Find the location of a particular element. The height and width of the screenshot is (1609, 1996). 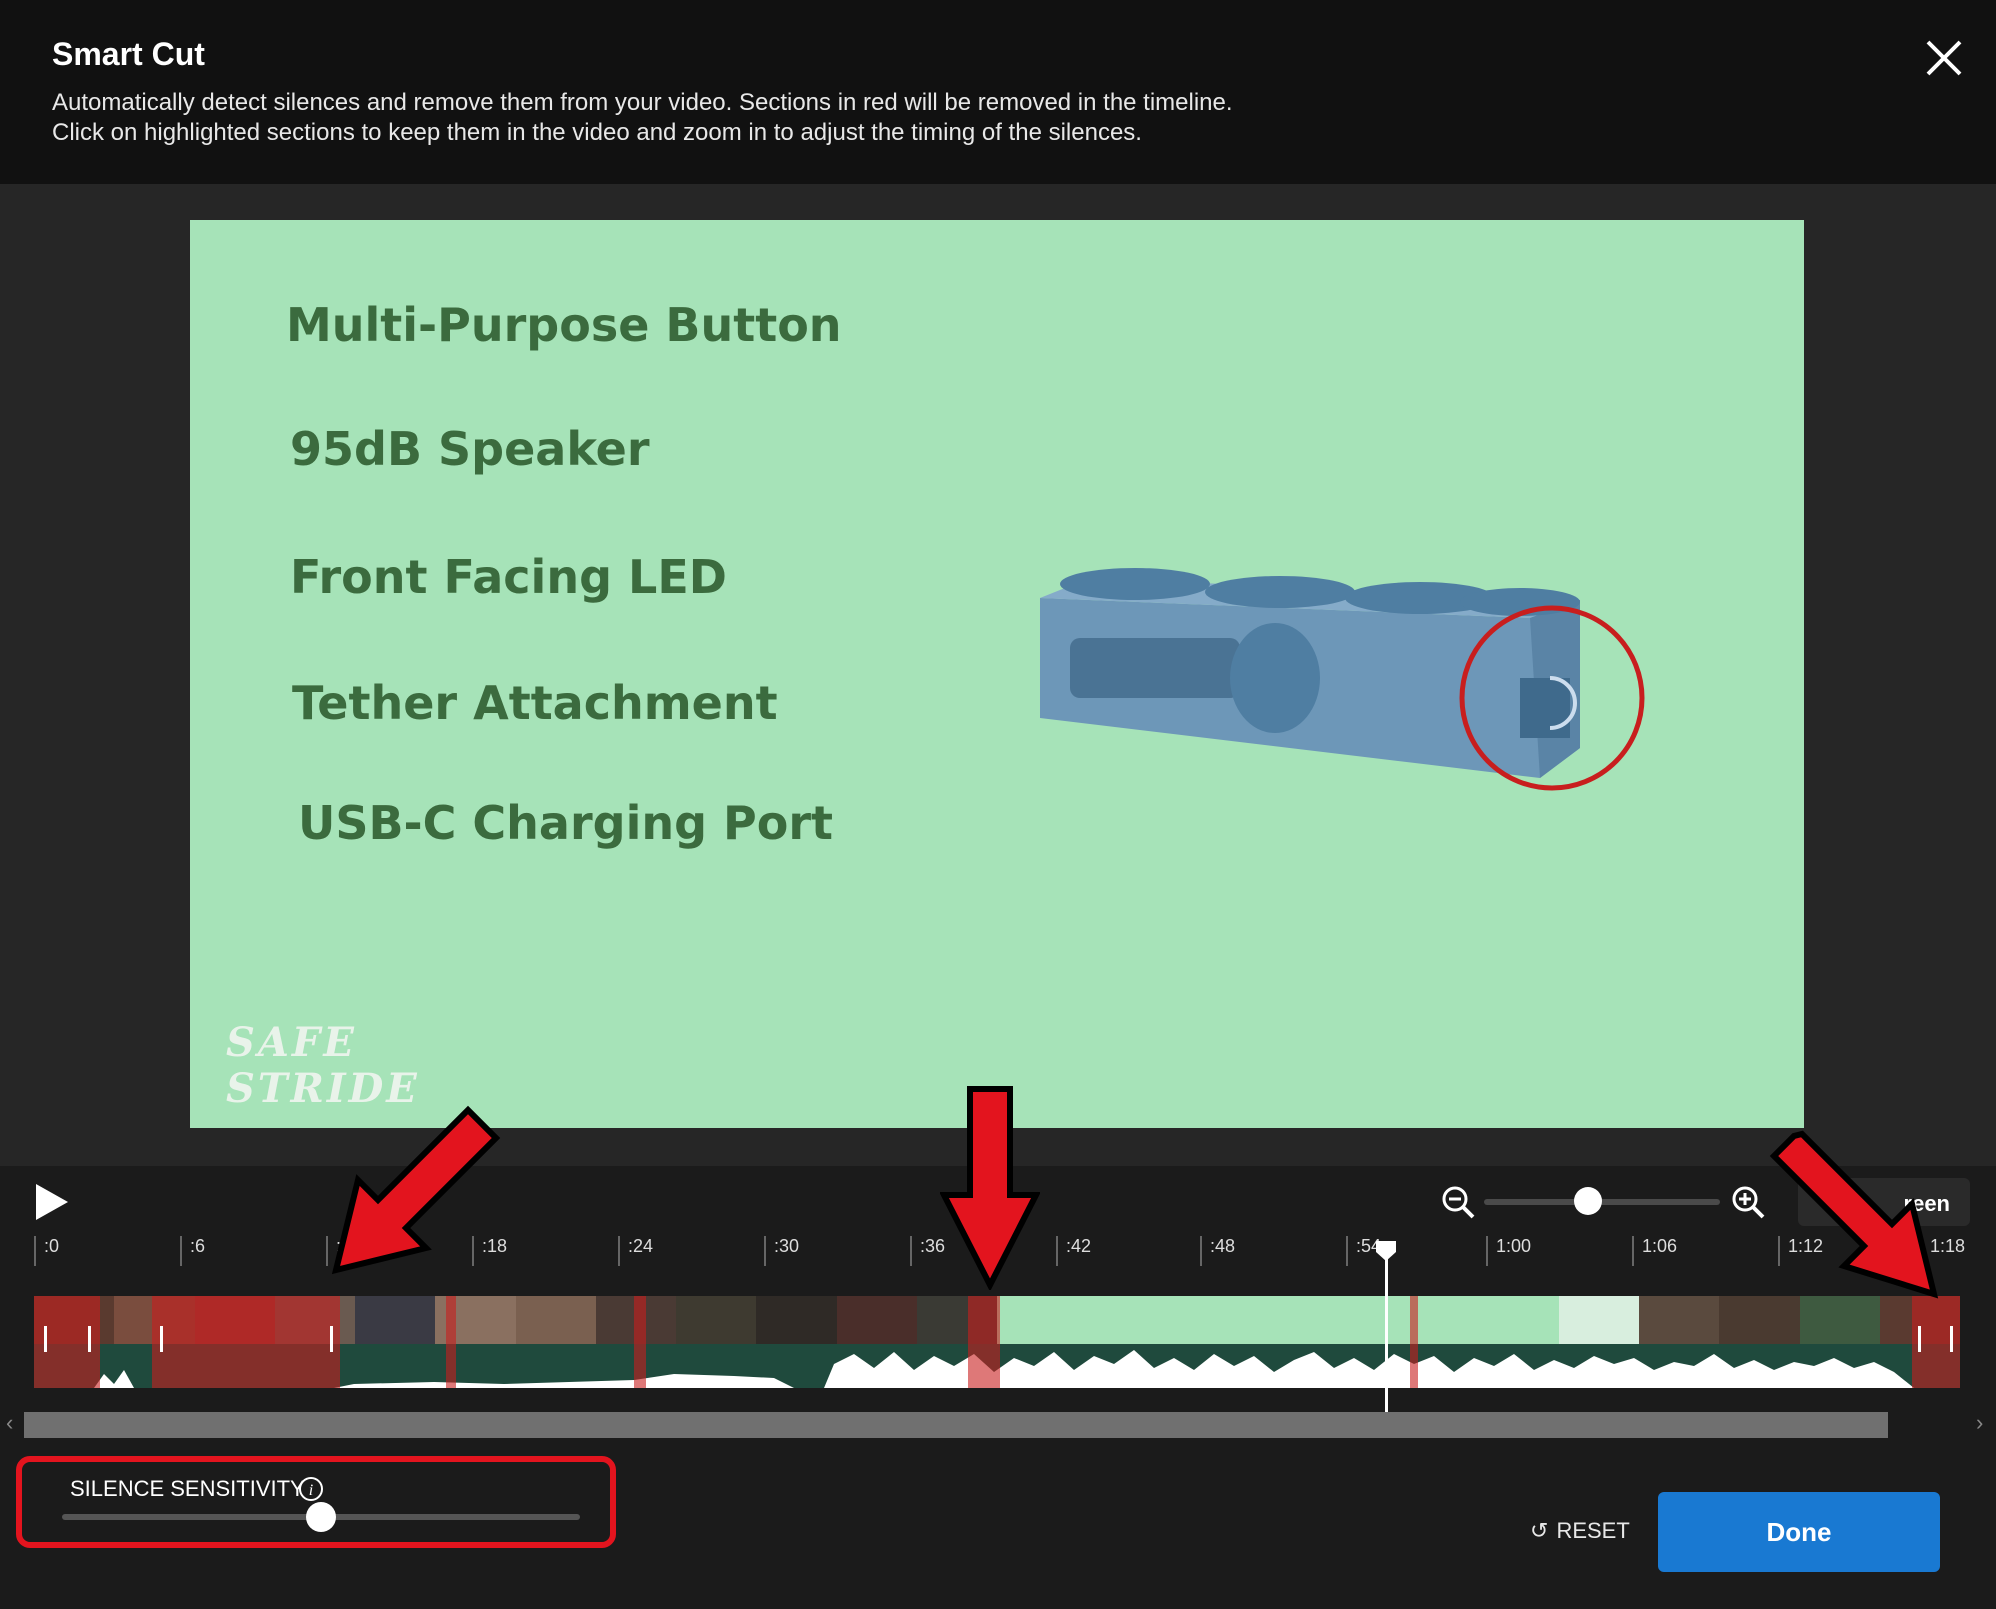

zoom-slider-handle is located at coordinates (1588, 1201).